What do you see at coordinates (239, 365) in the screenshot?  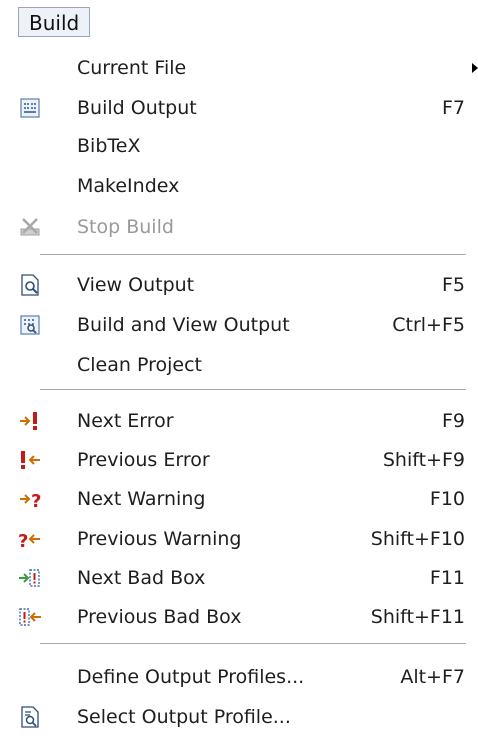 I see `menu-item-clean-project: Clean Project` at bounding box center [239, 365].